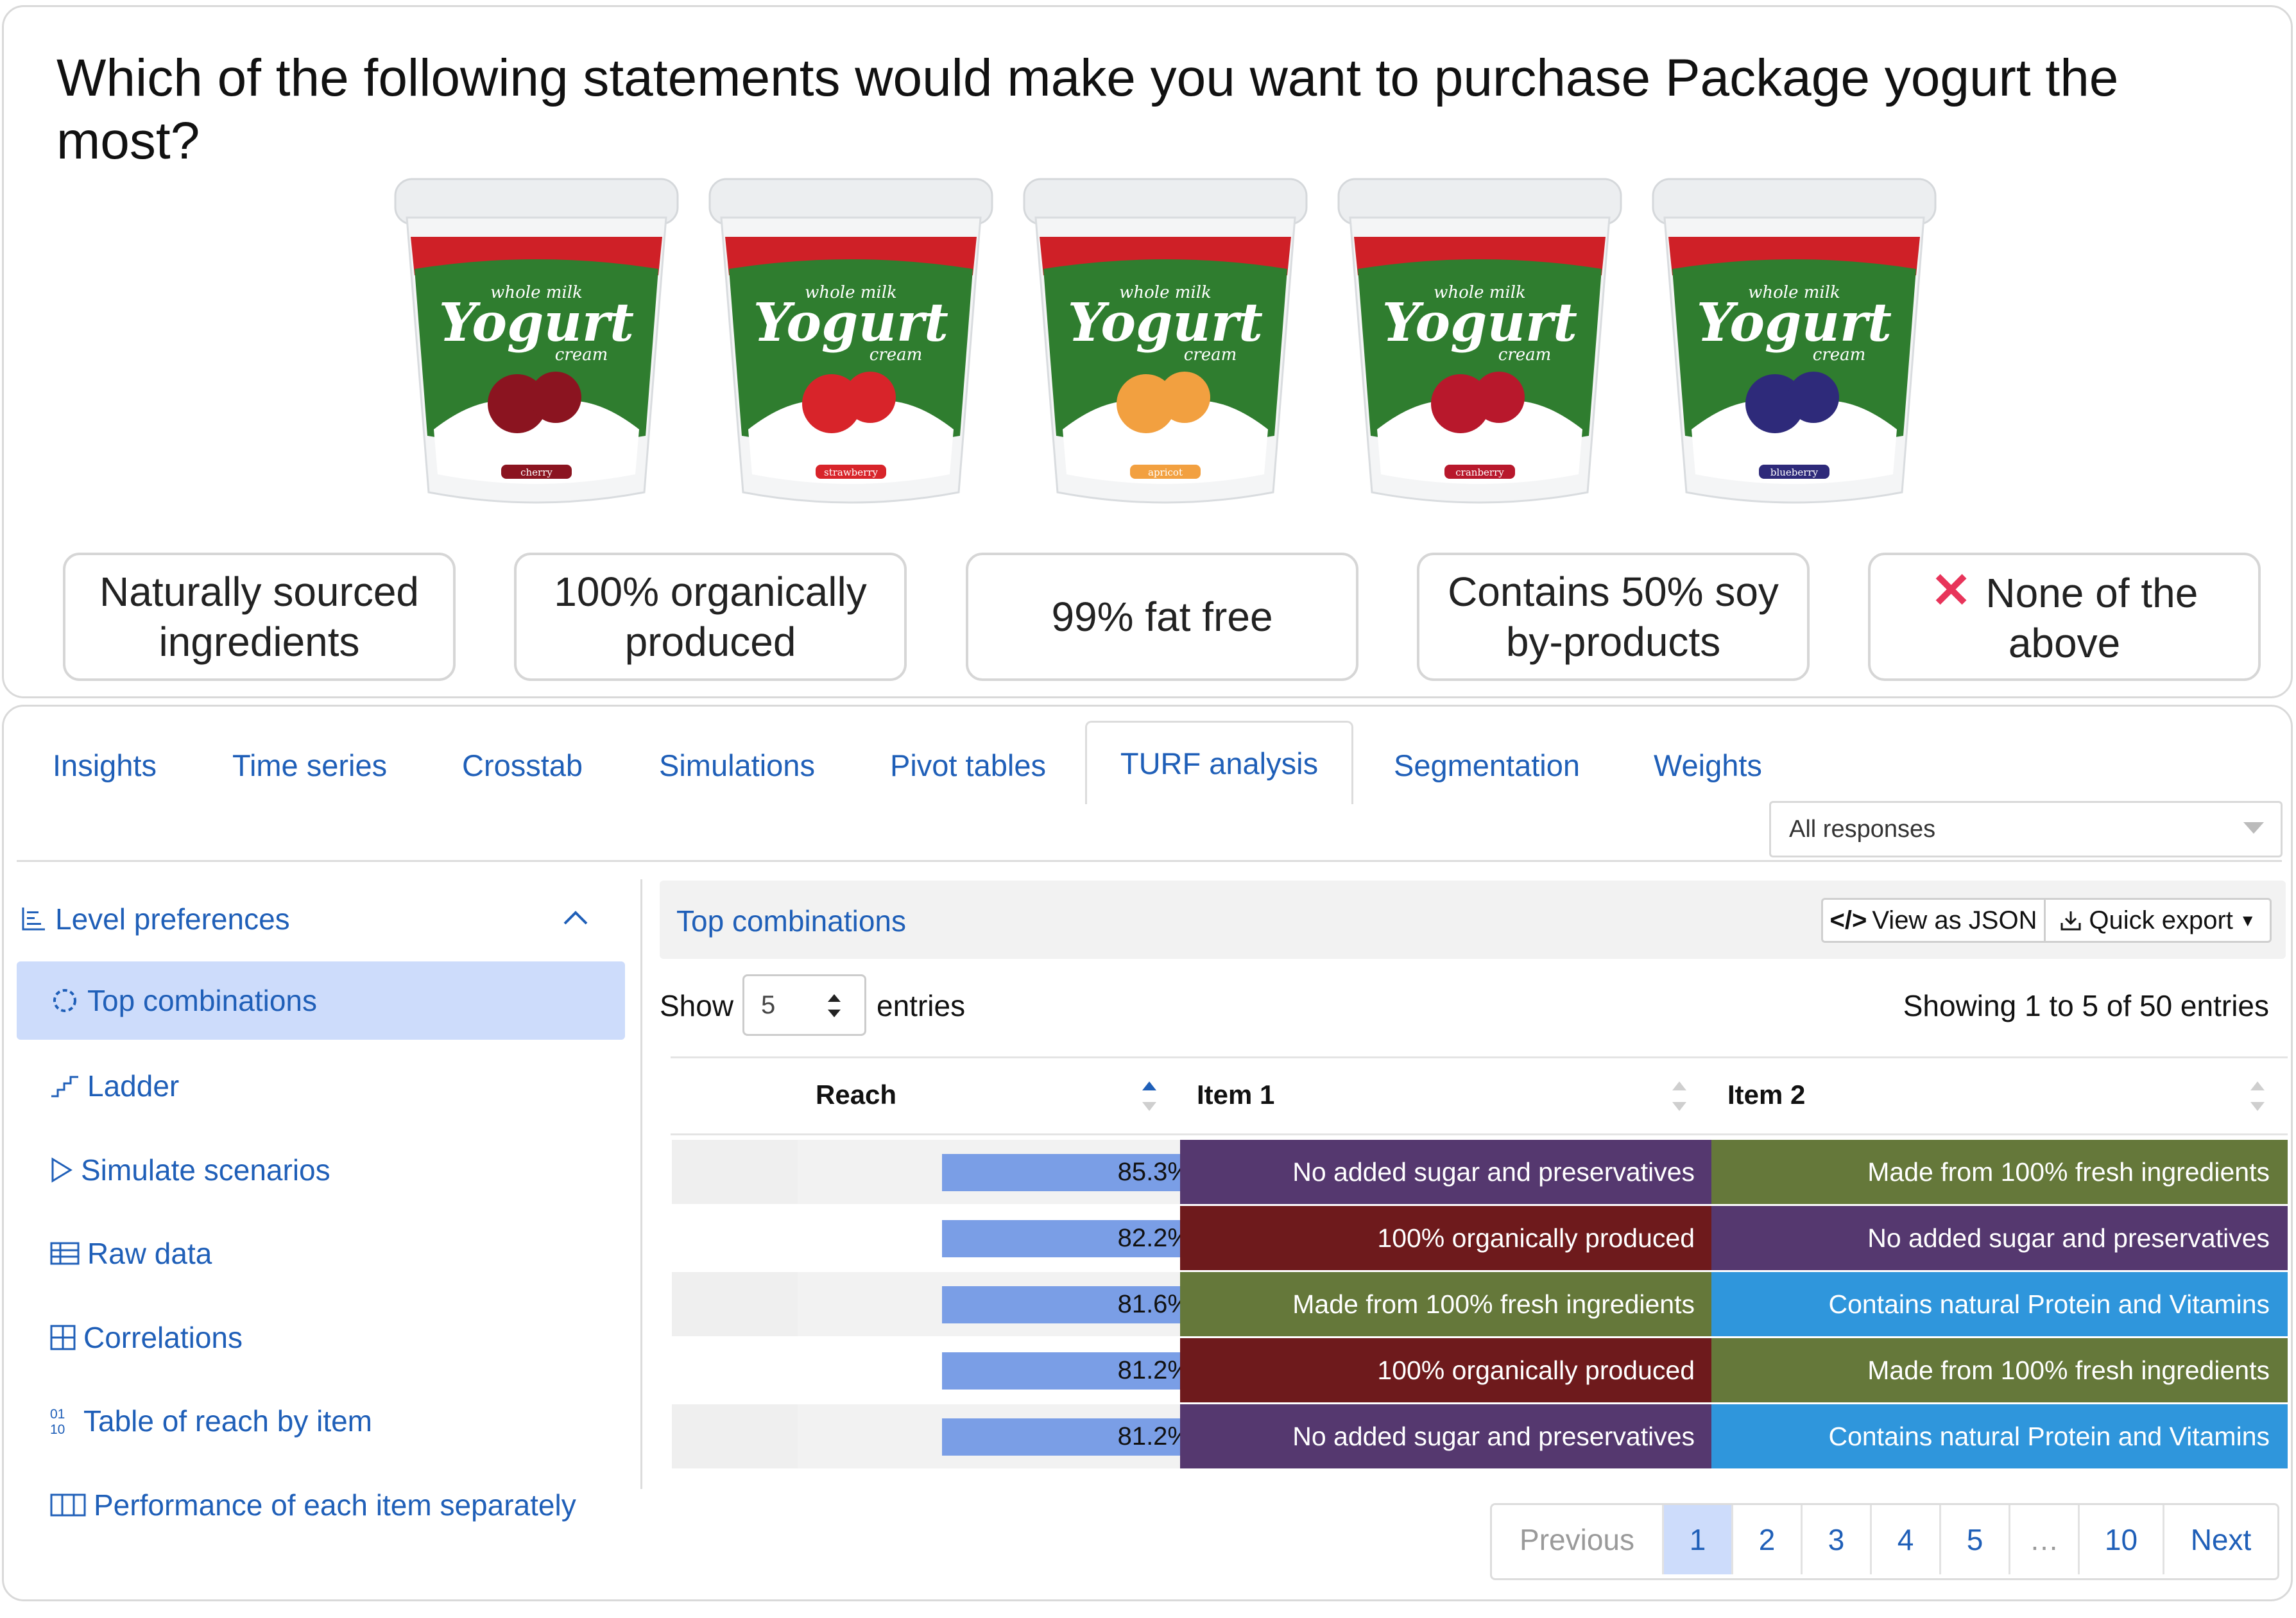  I want to click on show-label: Show, so click(697, 1005).